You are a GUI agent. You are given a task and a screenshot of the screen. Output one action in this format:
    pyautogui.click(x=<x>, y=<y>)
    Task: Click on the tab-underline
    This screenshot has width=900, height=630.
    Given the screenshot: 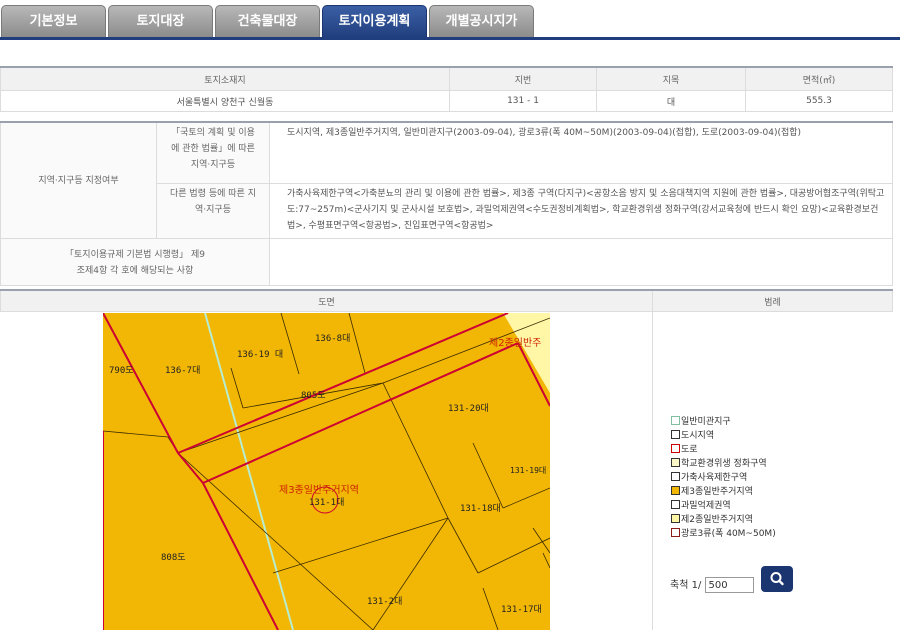 What is the action you would take?
    pyautogui.click(x=450, y=38)
    